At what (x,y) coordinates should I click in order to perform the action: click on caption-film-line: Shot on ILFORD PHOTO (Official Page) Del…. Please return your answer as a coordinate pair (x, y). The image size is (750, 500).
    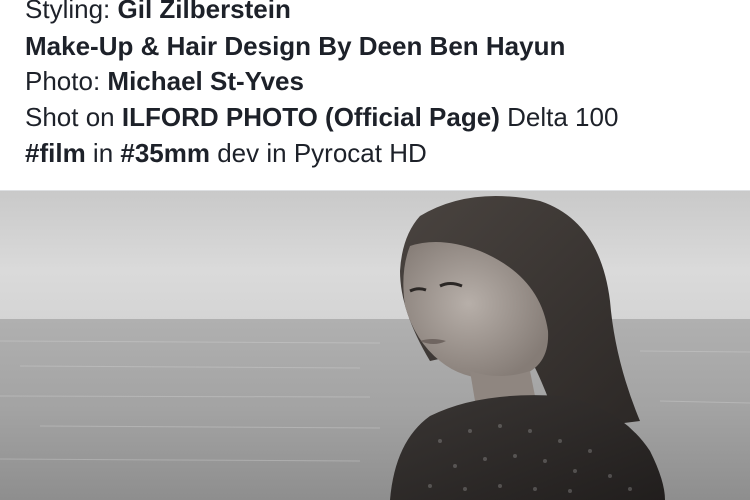
    Looking at the image, I should click on (321, 117).